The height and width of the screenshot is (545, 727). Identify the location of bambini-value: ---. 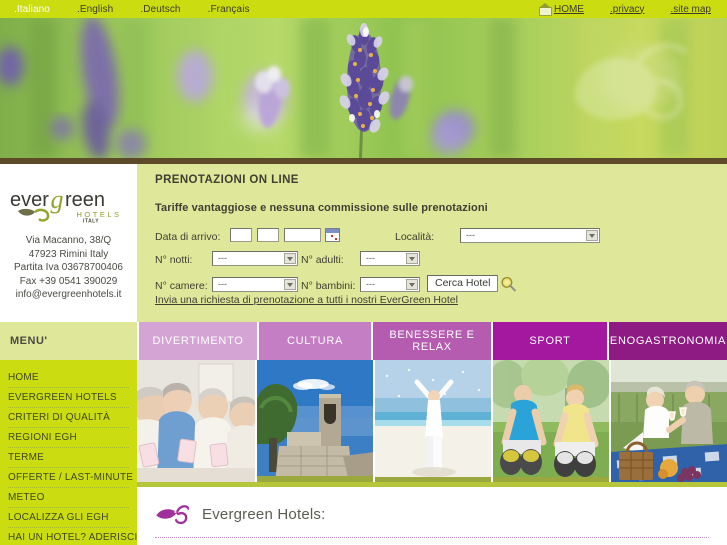
(370, 284).